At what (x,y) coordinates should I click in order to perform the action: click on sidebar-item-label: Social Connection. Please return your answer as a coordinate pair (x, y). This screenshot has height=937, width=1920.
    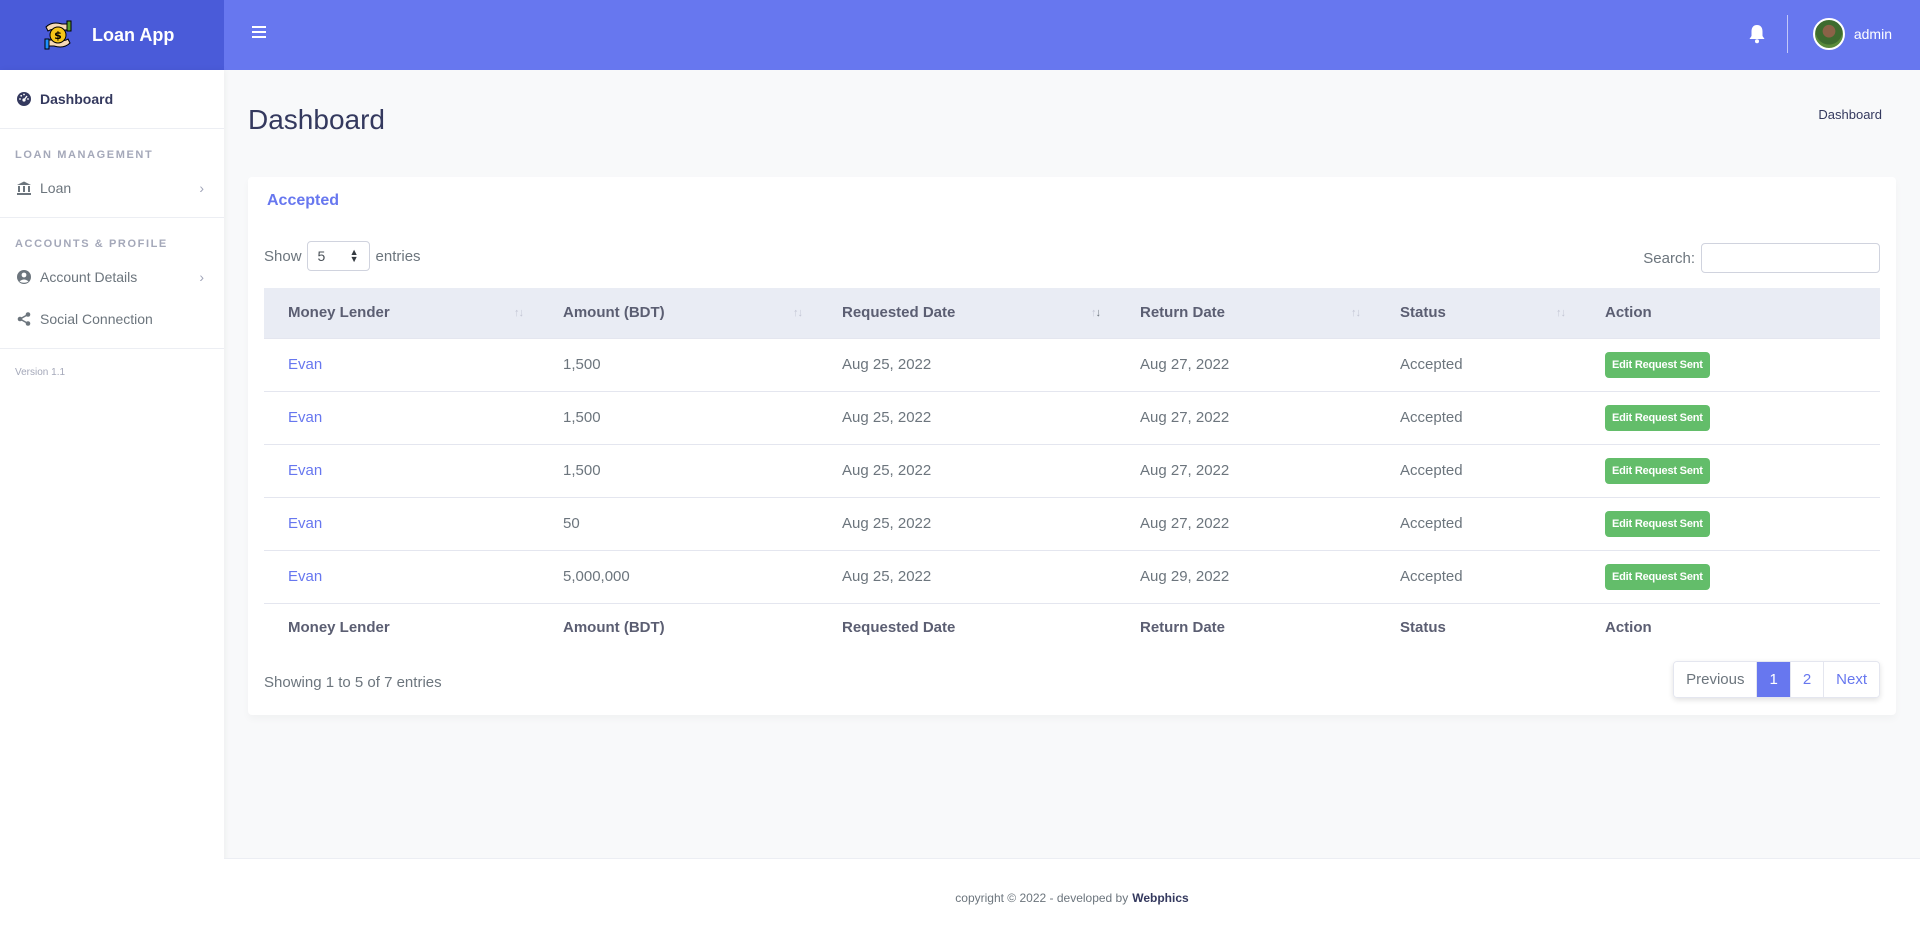
    Looking at the image, I should click on (96, 319).